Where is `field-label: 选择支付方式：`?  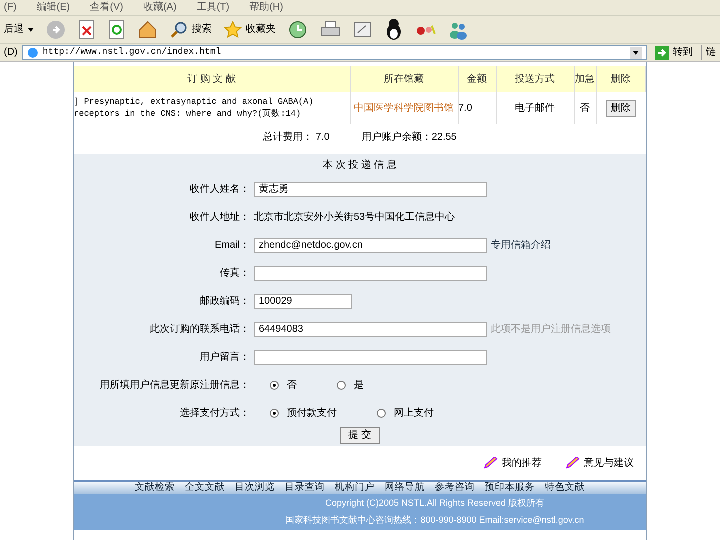
field-label: 选择支付方式： is located at coordinates (215, 413).